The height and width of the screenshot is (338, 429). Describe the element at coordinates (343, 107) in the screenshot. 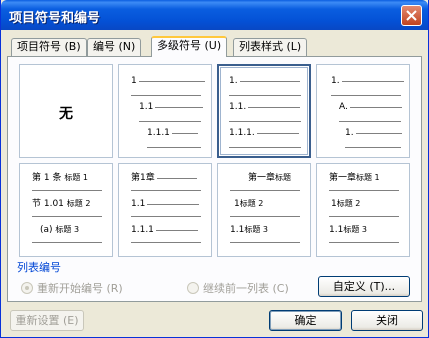

I see `level2-label: A.` at that location.